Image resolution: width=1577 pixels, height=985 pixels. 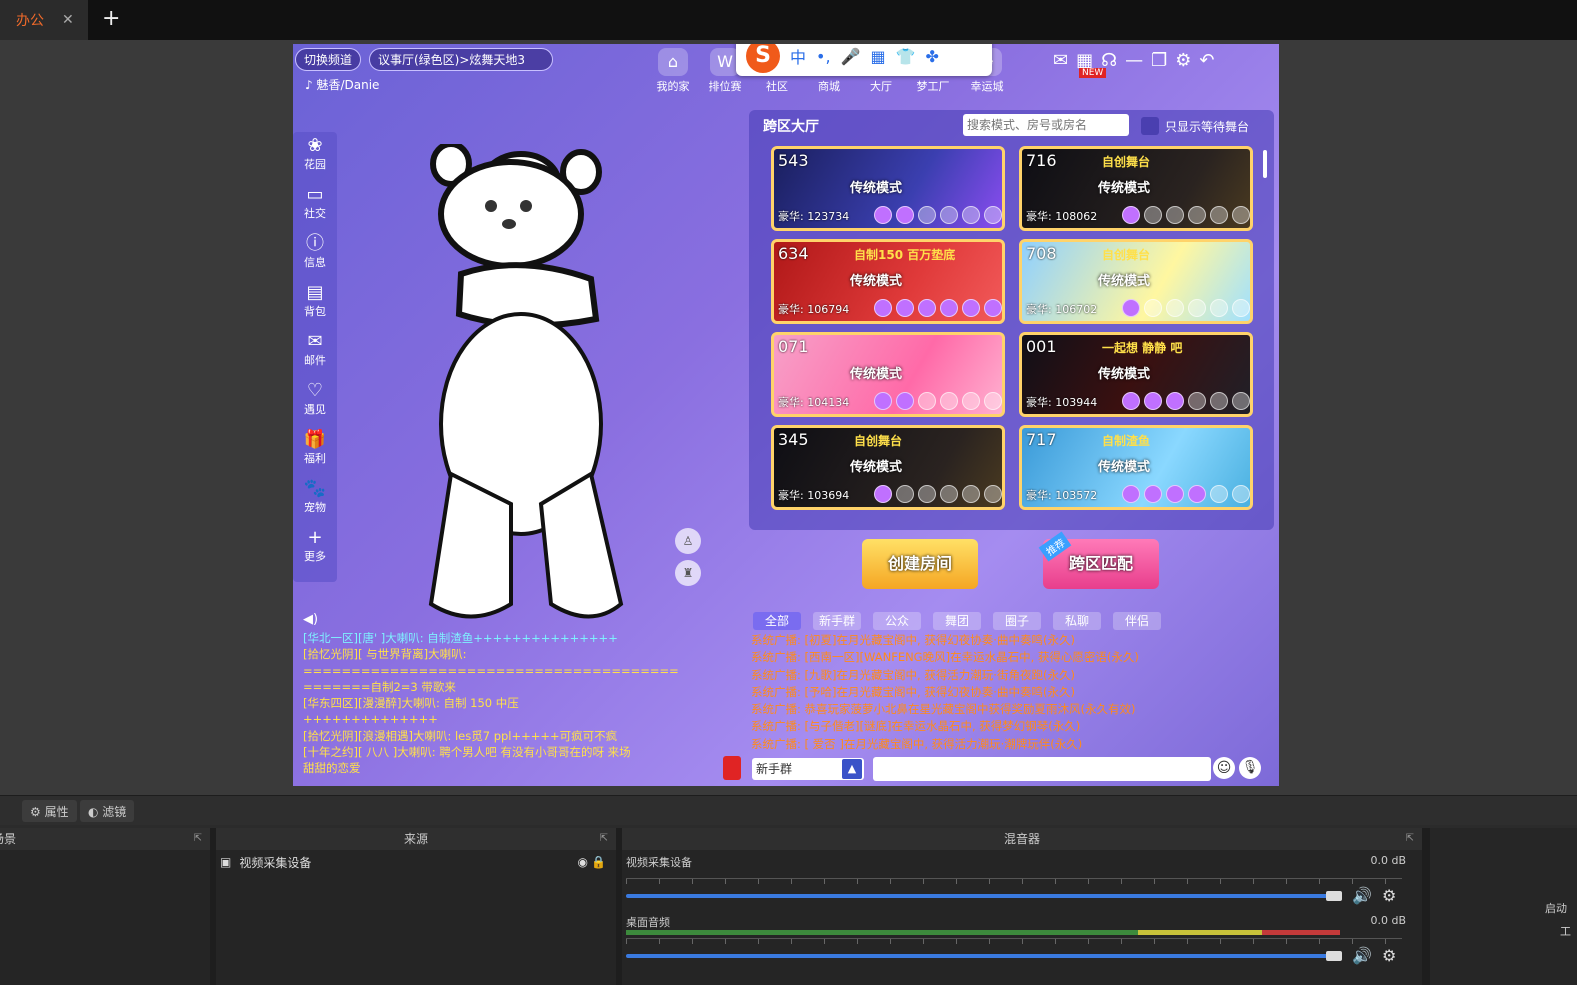 What do you see at coordinates (688, 541) in the screenshot?
I see `pose-icon: ♙` at bounding box center [688, 541].